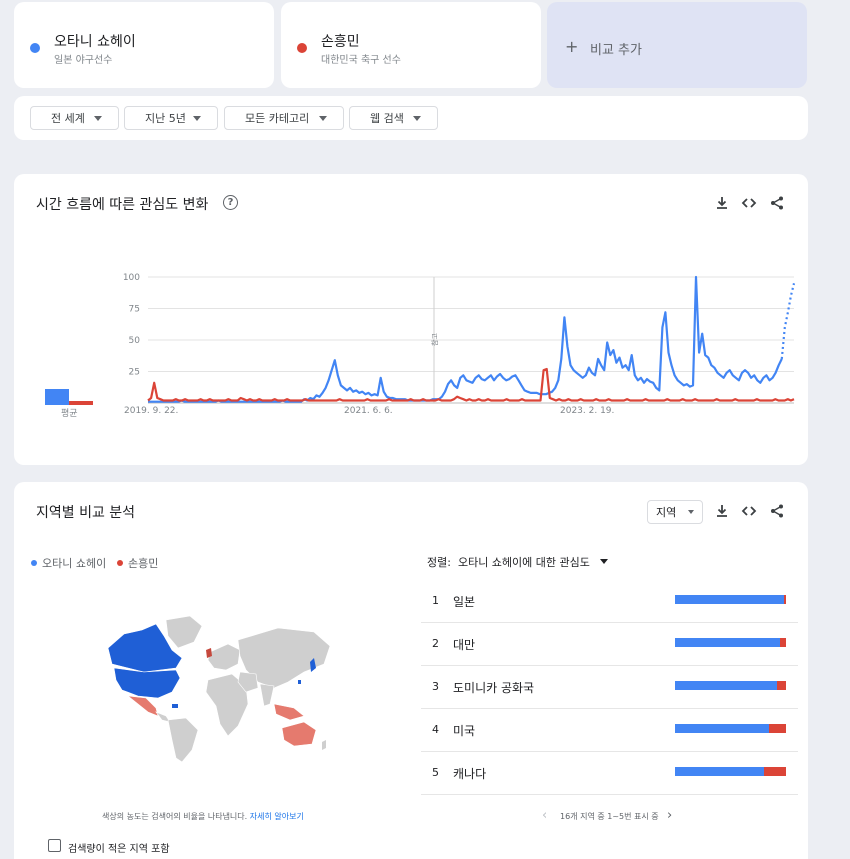 The width and height of the screenshot is (850, 859). Describe the element at coordinates (465, 339) in the screenshot. I see `series-line` at that location.